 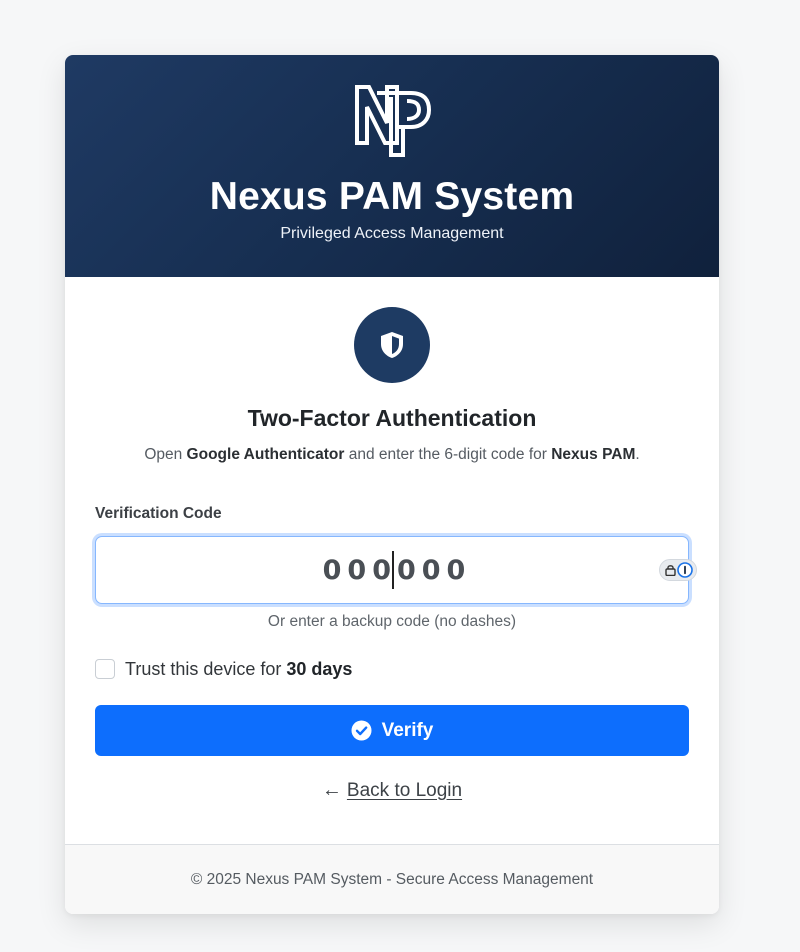 I want to click on instruction-suffix: ., so click(x=637, y=454).